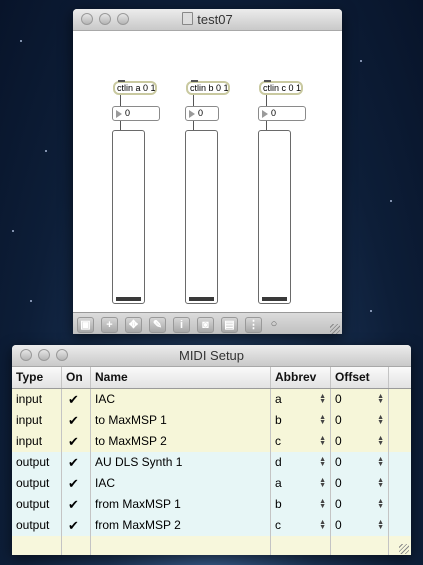 This screenshot has height=565, width=423. I want to click on info-icon: i, so click(181, 324).